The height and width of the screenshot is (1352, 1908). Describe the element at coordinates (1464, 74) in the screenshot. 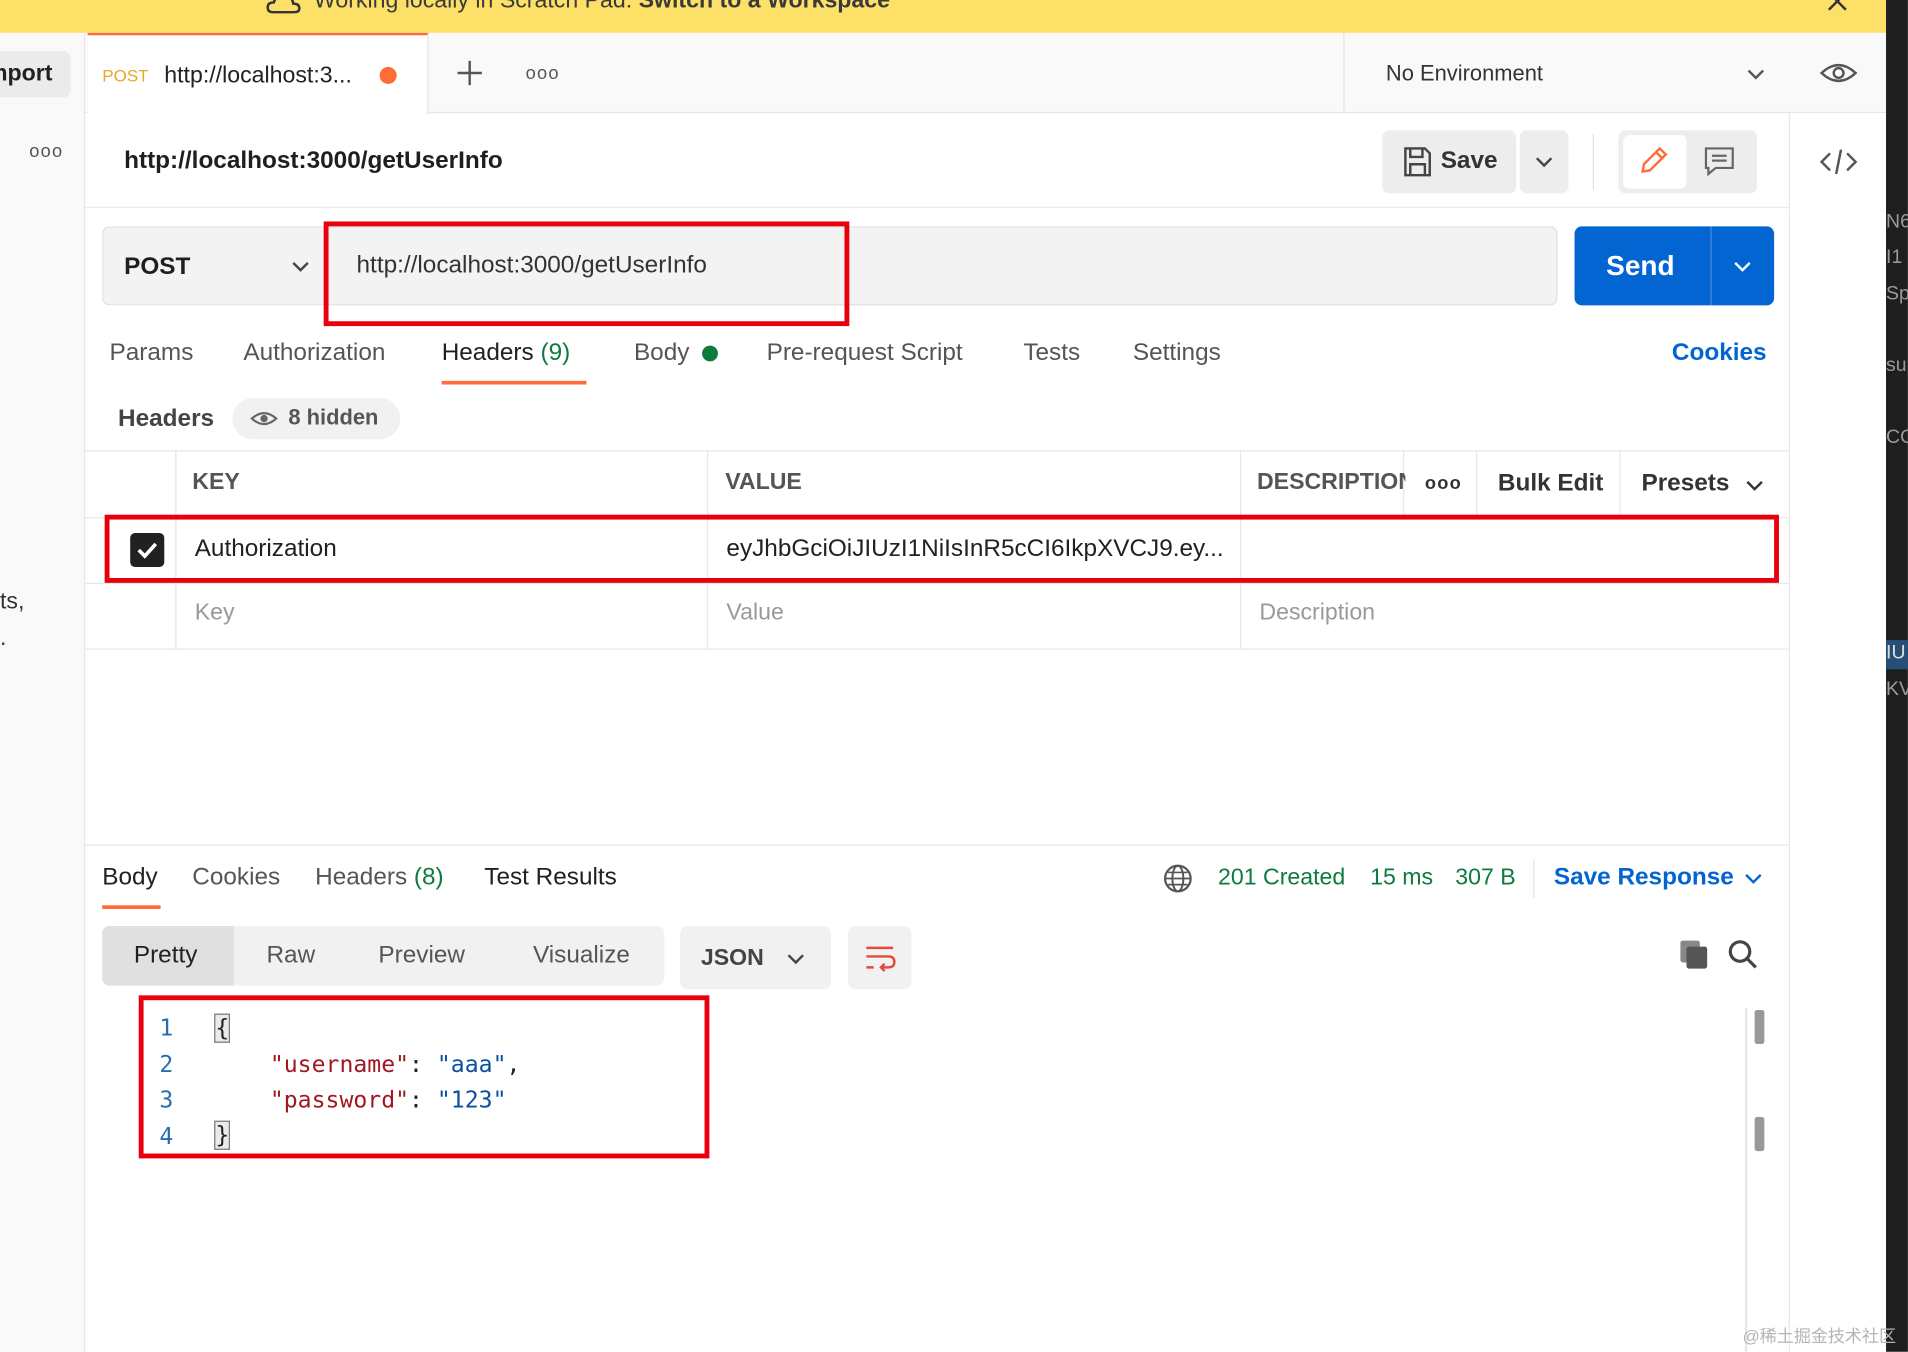

I see `environment-select: No Environment` at that location.